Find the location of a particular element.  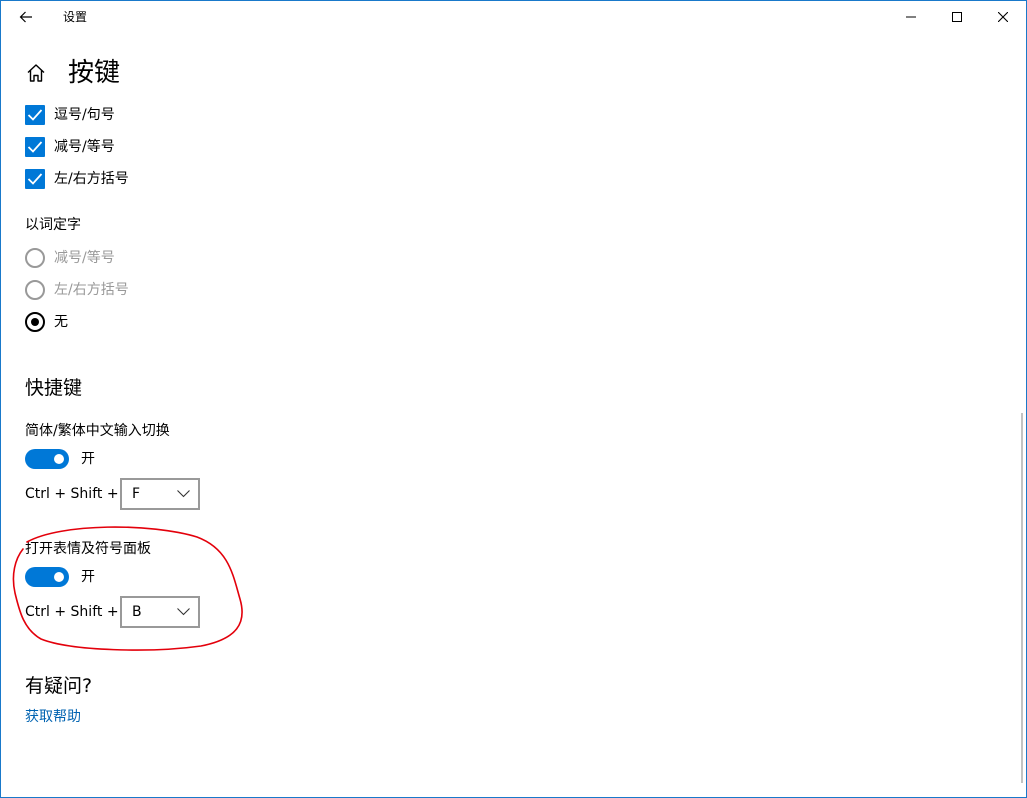

maximize-button is located at coordinates (957, 17).